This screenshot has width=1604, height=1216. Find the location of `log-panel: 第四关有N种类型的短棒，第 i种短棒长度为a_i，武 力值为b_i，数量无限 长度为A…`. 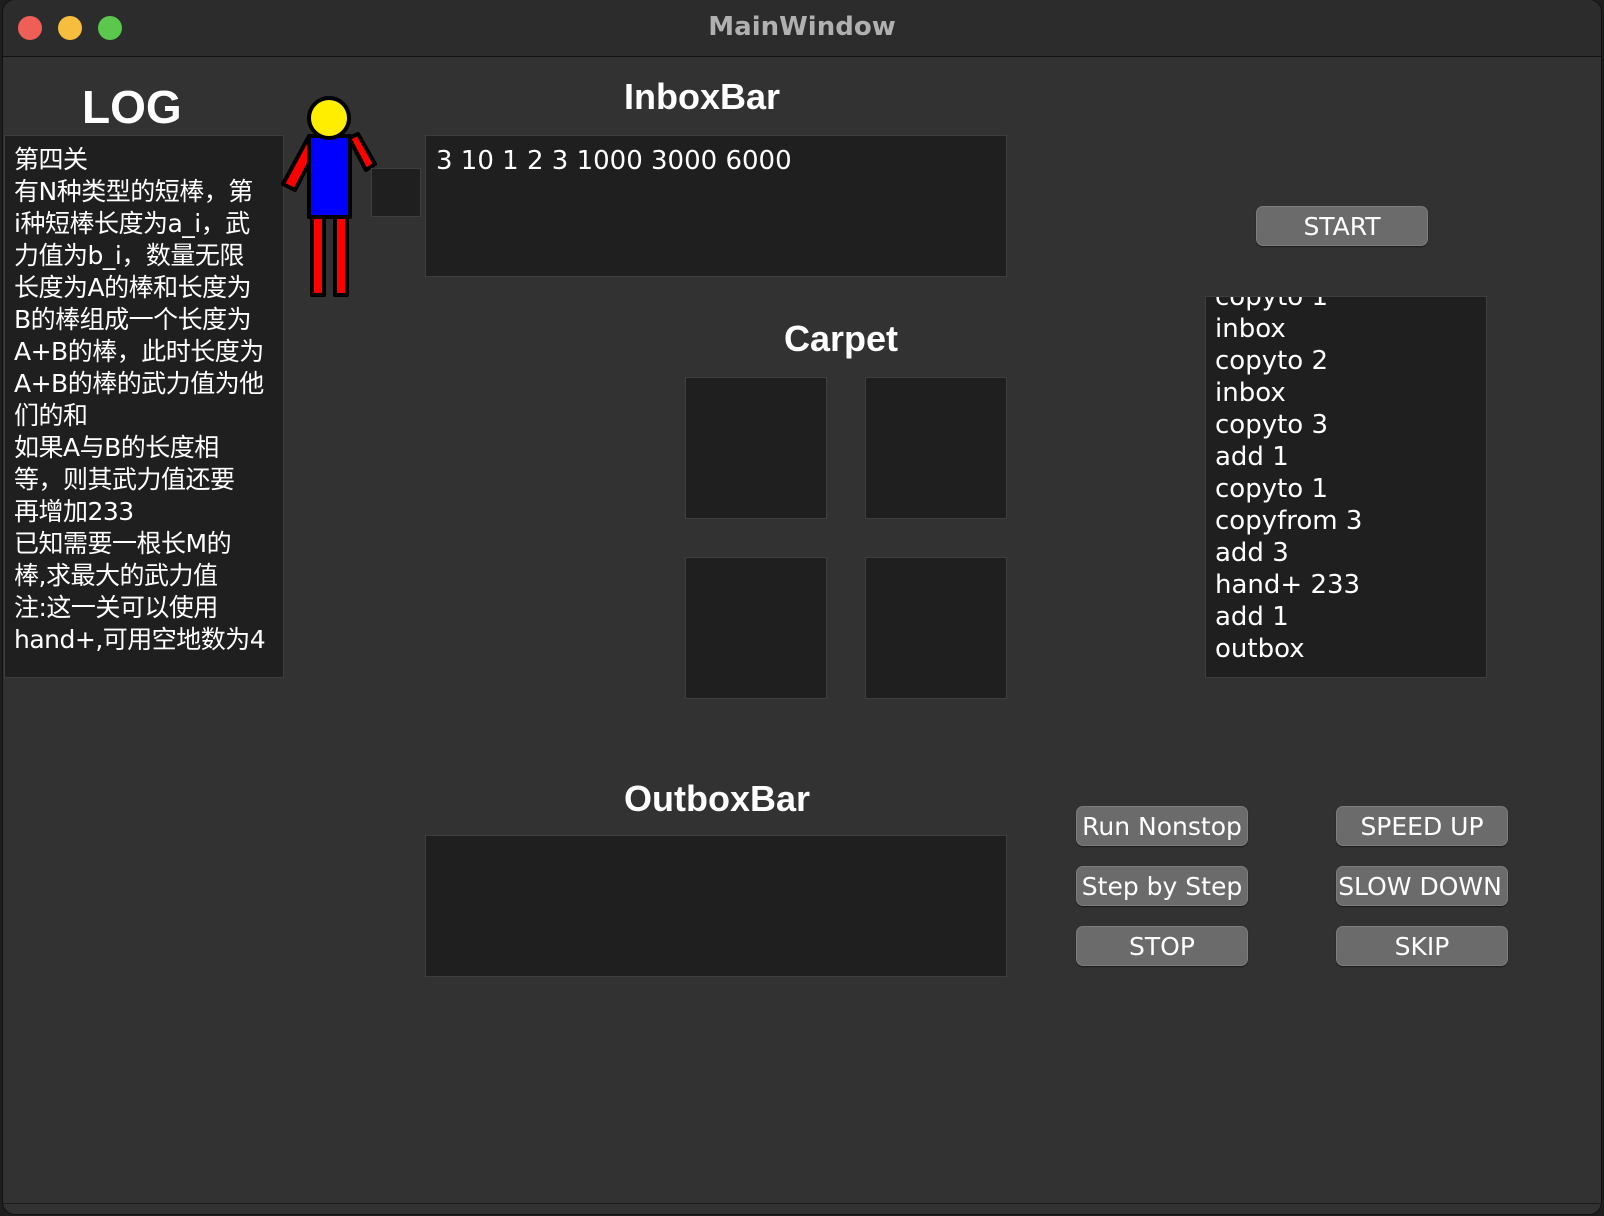

log-panel: 第四关有N种类型的短棒，第 i种短棒长度为a_i，武 力值为b_i，数量无限 长度为A… is located at coordinates (144, 406).